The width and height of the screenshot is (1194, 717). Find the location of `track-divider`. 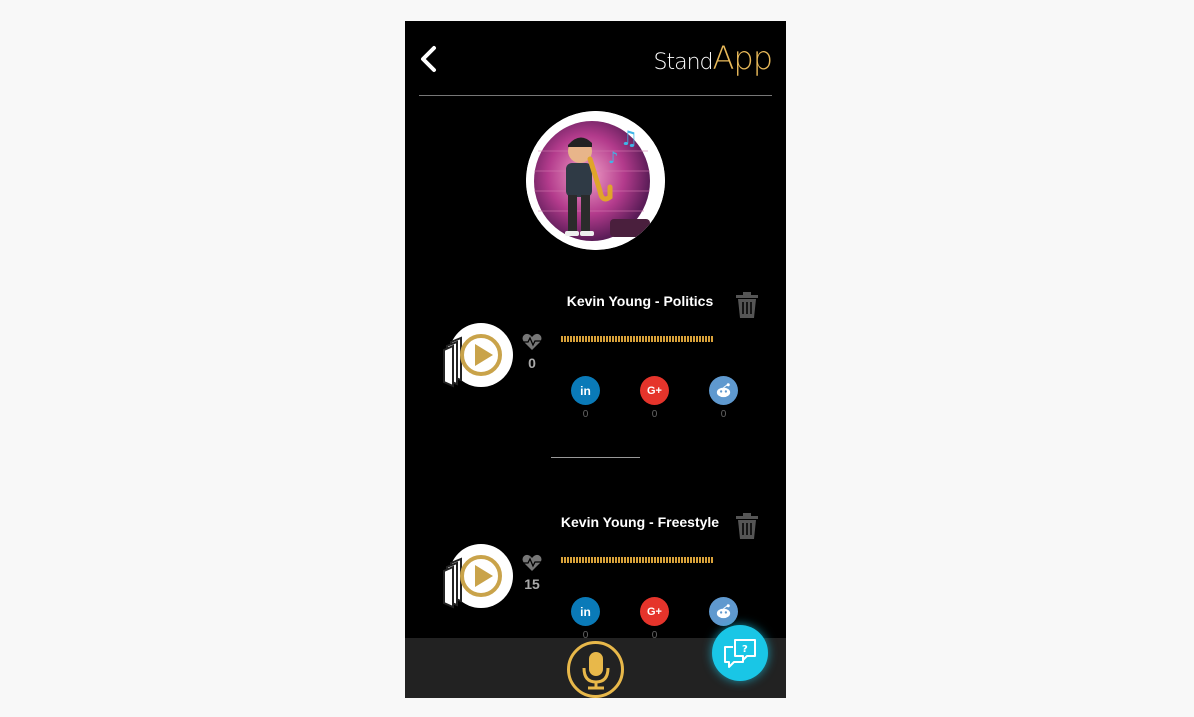

track-divider is located at coordinates (595, 457).